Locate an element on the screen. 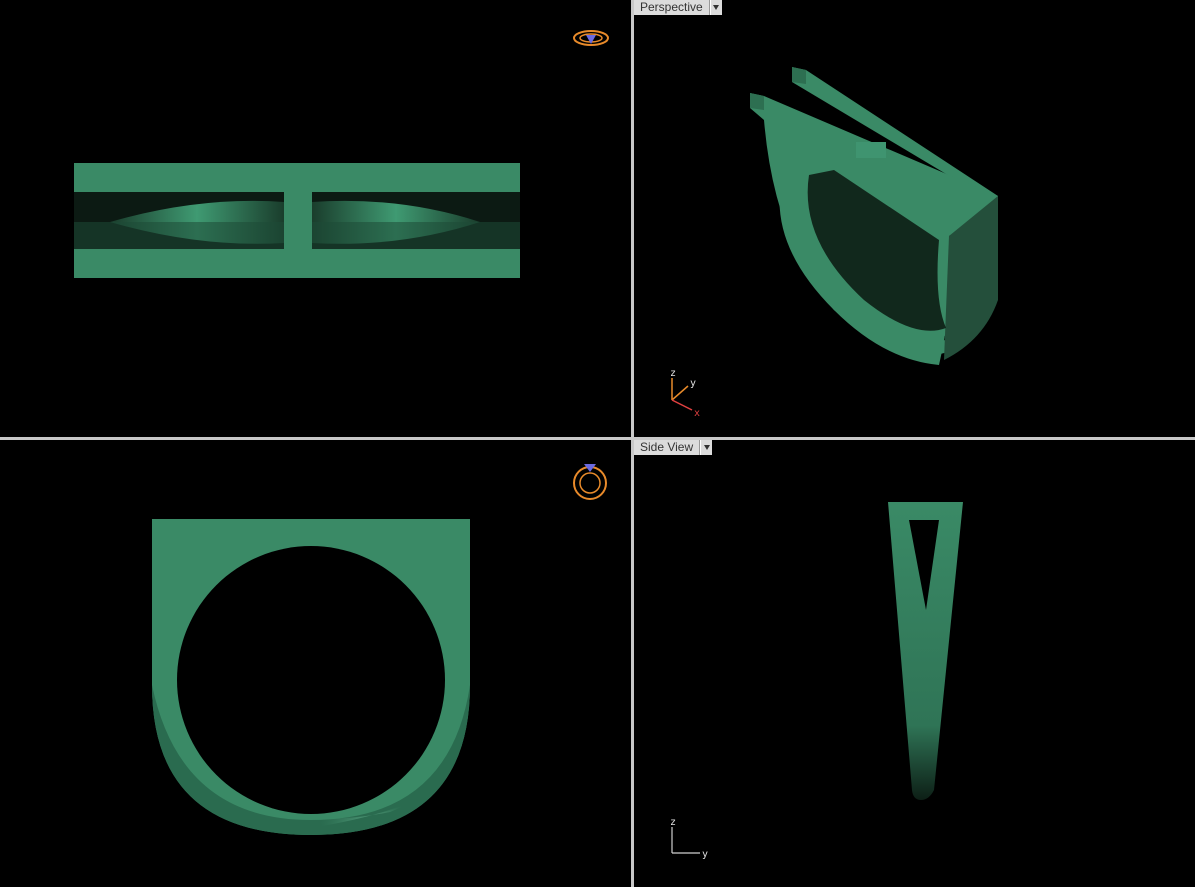 Image resolution: width=1195 pixels, height=887 pixels. axis-gizmo-side: z y is located at coordinates (689, 838).